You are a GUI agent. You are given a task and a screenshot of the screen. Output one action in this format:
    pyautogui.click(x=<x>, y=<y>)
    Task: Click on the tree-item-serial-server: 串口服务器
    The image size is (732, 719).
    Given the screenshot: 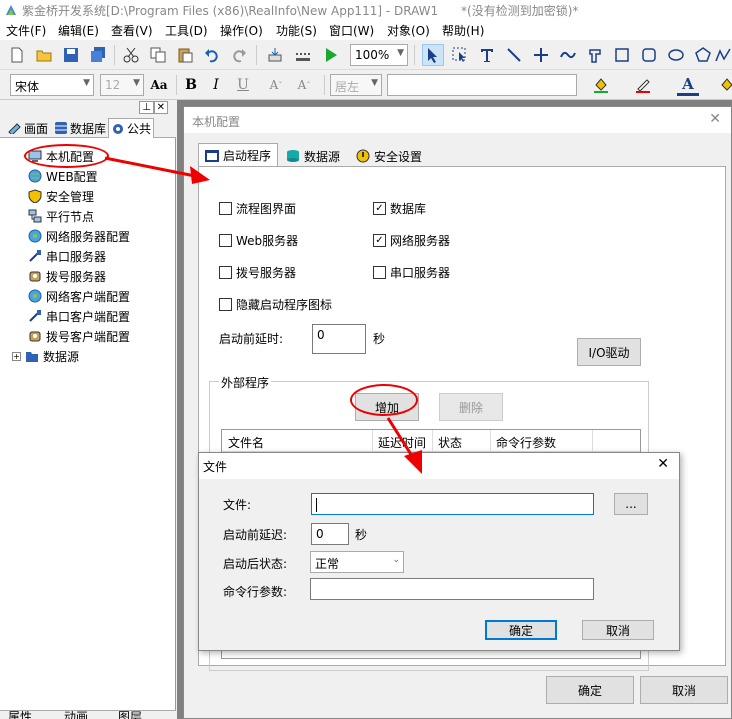 What is the action you would take?
    pyautogui.click(x=67, y=256)
    